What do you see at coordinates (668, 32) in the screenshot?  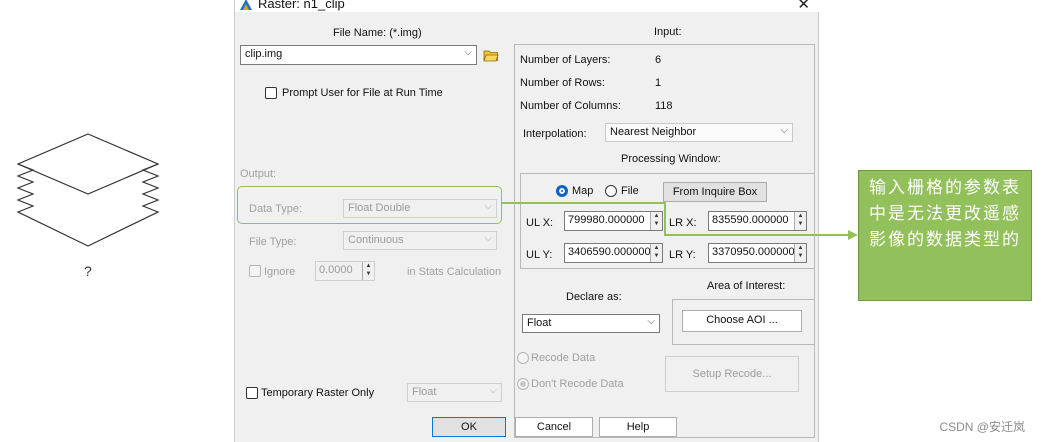 I see `input-section-label: Input:` at bounding box center [668, 32].